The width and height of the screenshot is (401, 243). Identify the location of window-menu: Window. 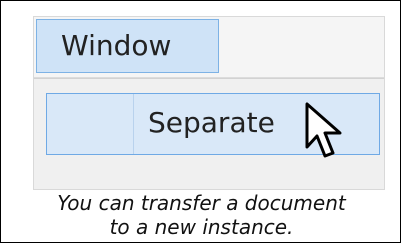
(127, 46).